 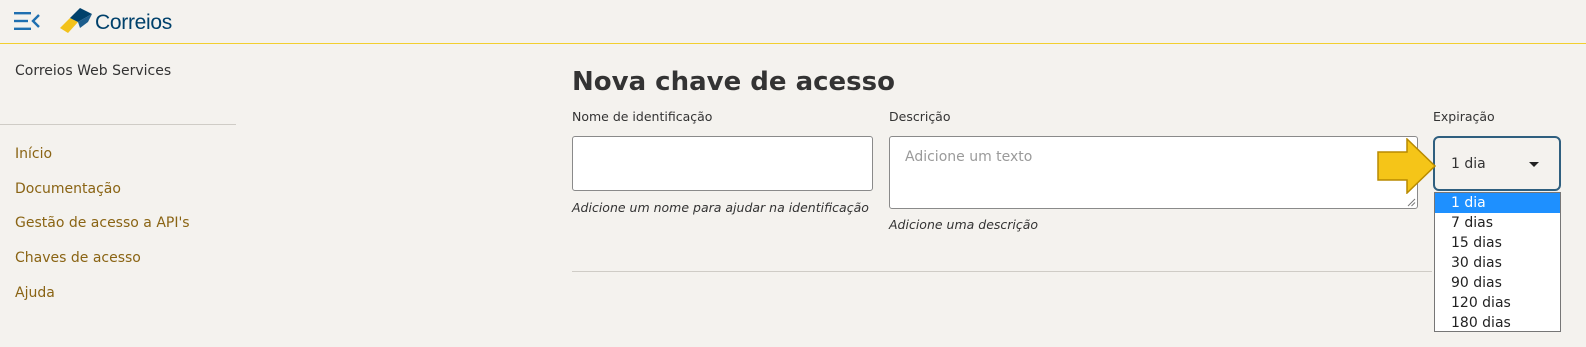 What do you see at coordinates (102, 197) in the screenshot?
I see `sidebar-item-documentacao: Documentação` at bounding box center [102, 197].